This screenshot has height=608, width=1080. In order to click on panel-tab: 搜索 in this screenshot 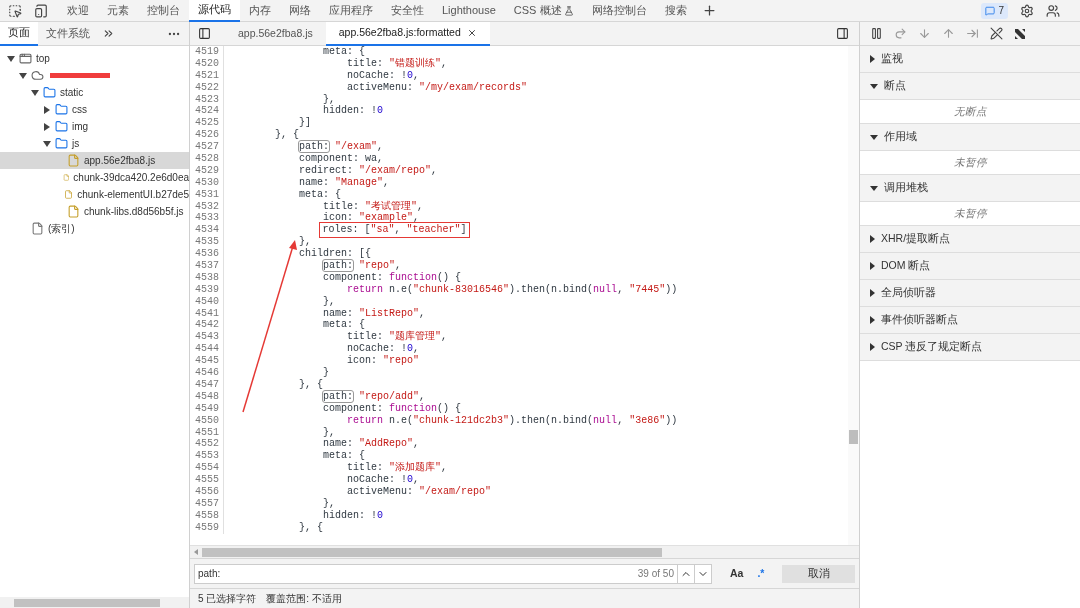, I will do `click(675, 11)`.